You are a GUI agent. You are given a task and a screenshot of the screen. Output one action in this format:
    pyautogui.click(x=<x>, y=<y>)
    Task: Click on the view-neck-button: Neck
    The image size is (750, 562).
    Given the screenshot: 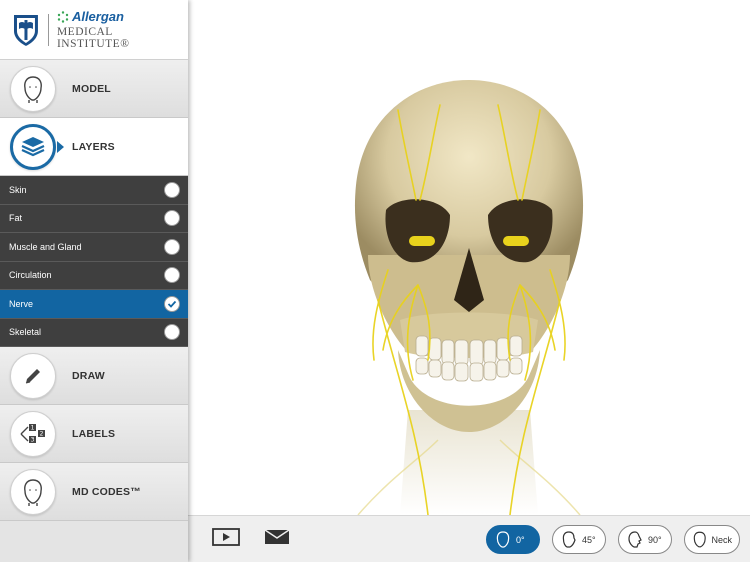 What is the action you would take?
    pyautogui.click(x=712, y=539)
    